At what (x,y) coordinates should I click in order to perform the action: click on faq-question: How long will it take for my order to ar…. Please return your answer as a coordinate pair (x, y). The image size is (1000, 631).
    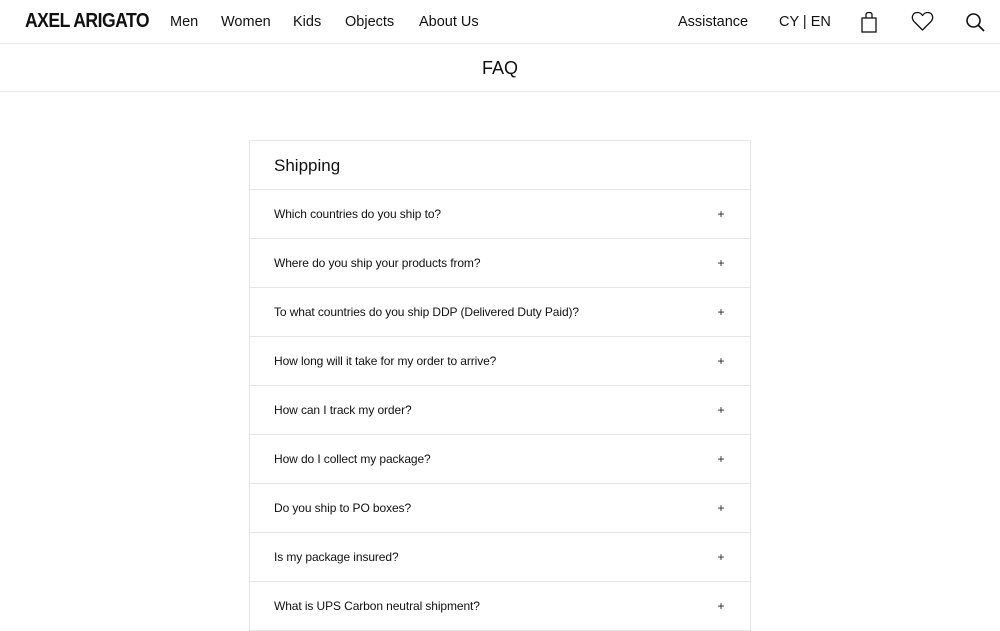
    Looking at the image, I should click on (385, 361).